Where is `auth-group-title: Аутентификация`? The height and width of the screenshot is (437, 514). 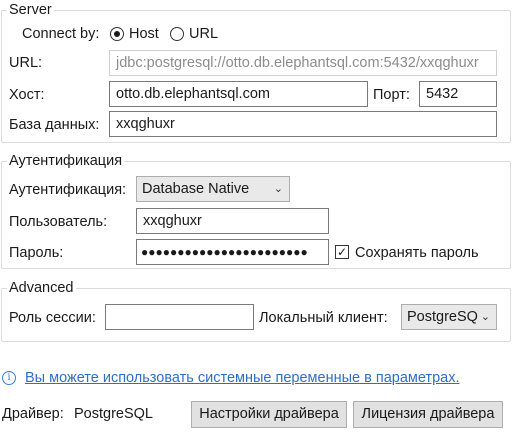
auth-group-title: Аутентификация is located at coordinates (66, 161).